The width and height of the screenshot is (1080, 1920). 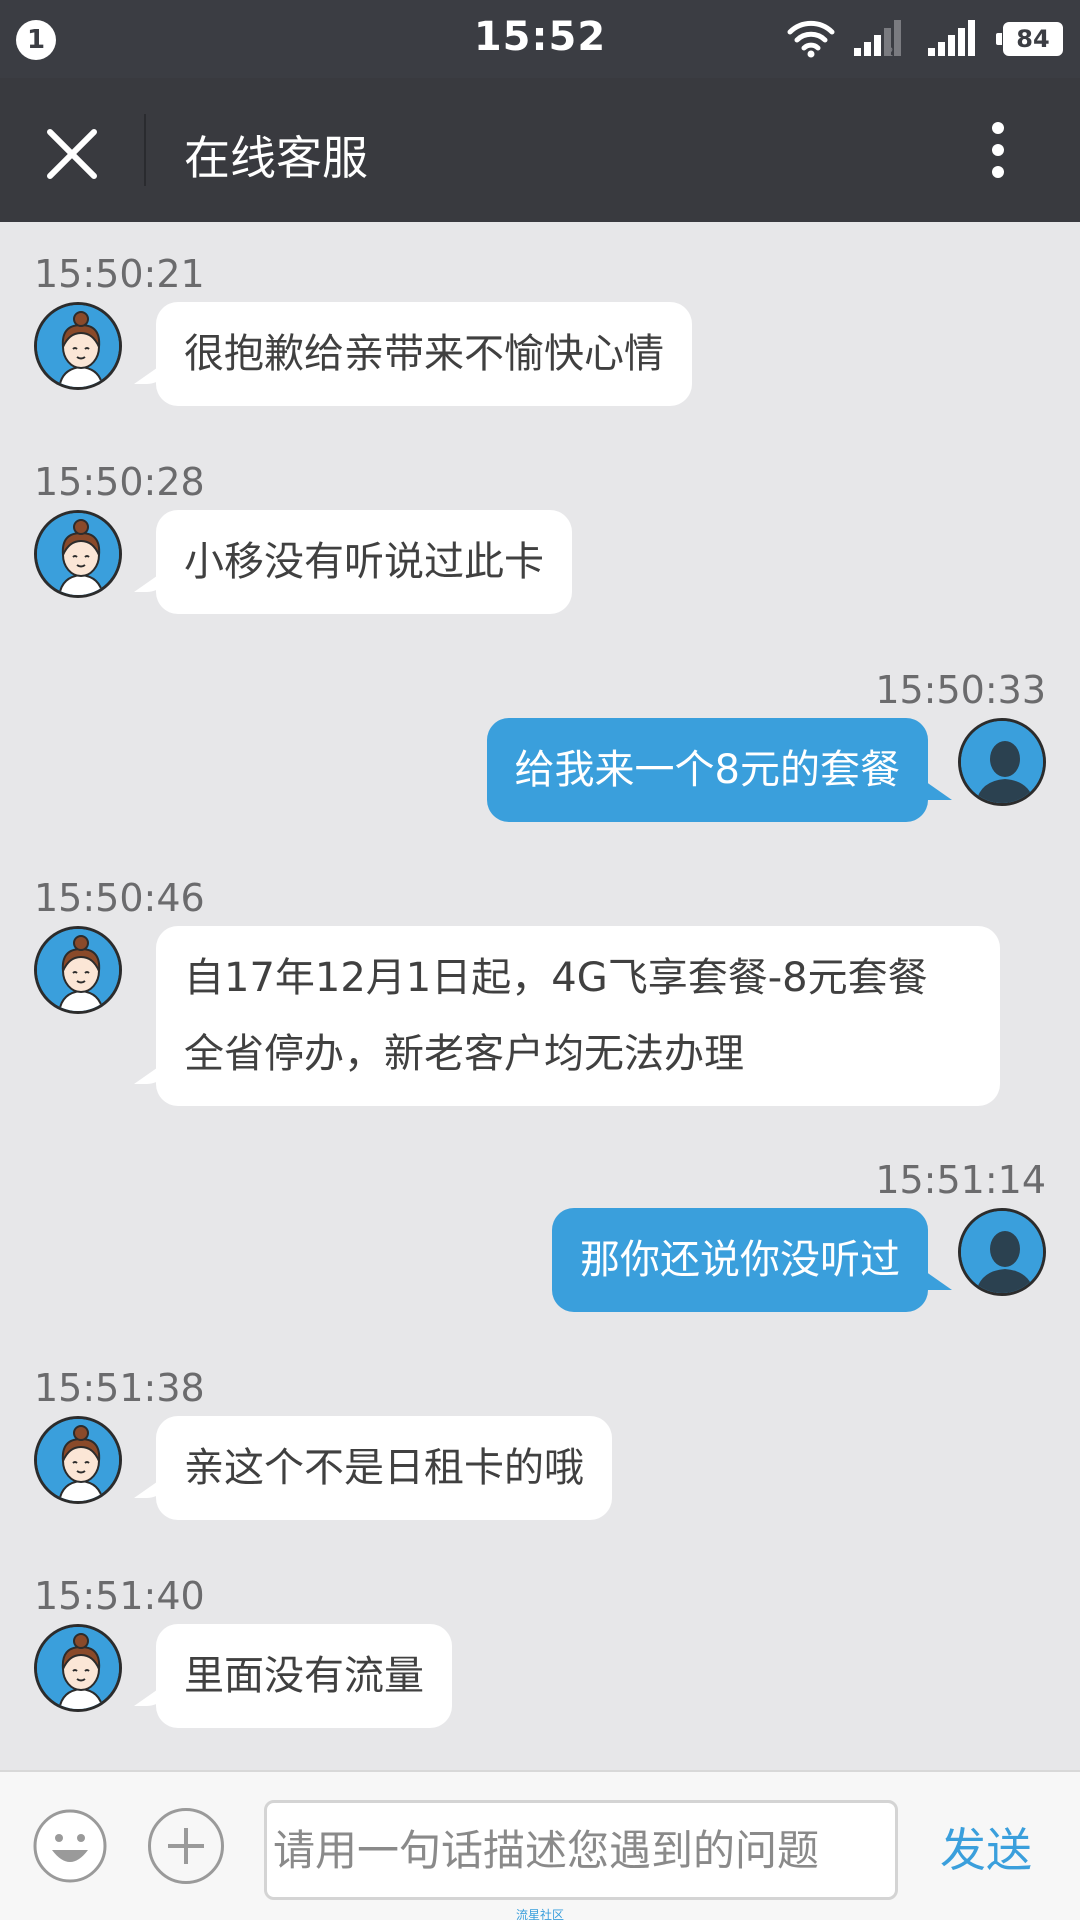 I want to click on title-bar: 在线客服, so click(x=540, y=150).